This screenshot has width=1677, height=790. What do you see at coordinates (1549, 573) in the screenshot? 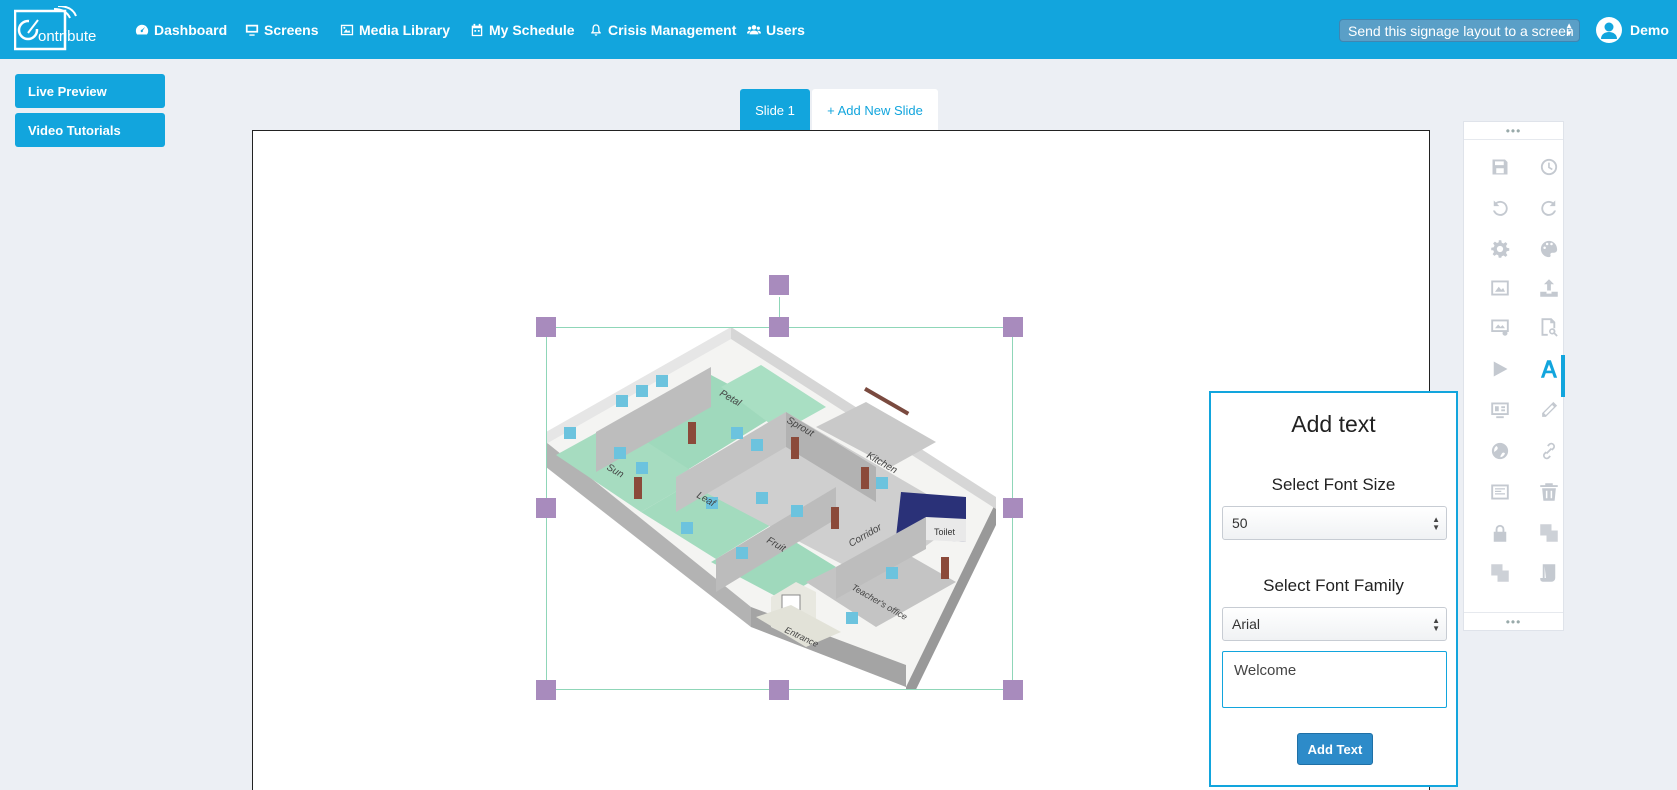
I see `script-icon` at bounding box center [1549, 573].